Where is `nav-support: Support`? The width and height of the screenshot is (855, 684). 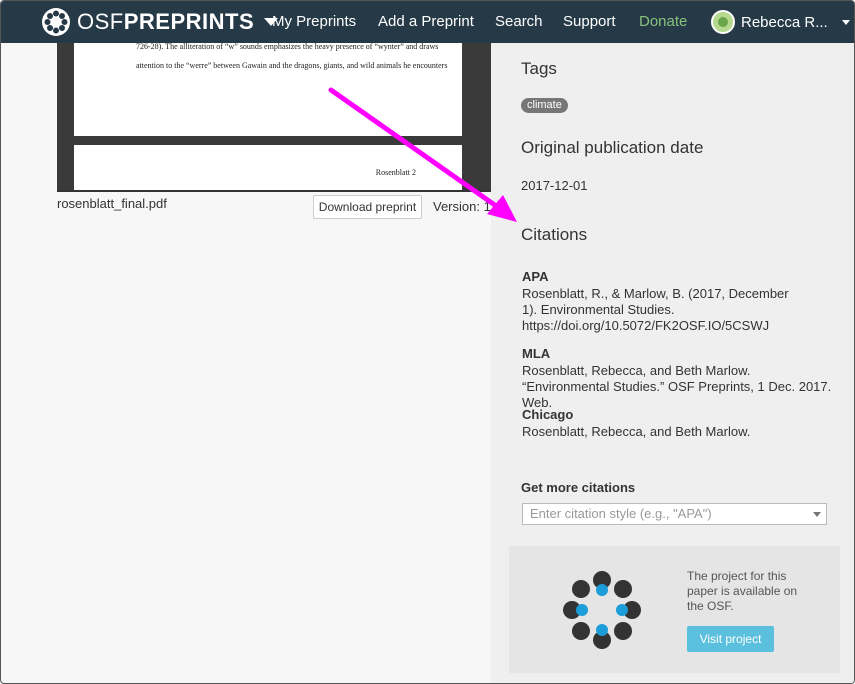
nav-support: Support is located at coordinates (589, 21).